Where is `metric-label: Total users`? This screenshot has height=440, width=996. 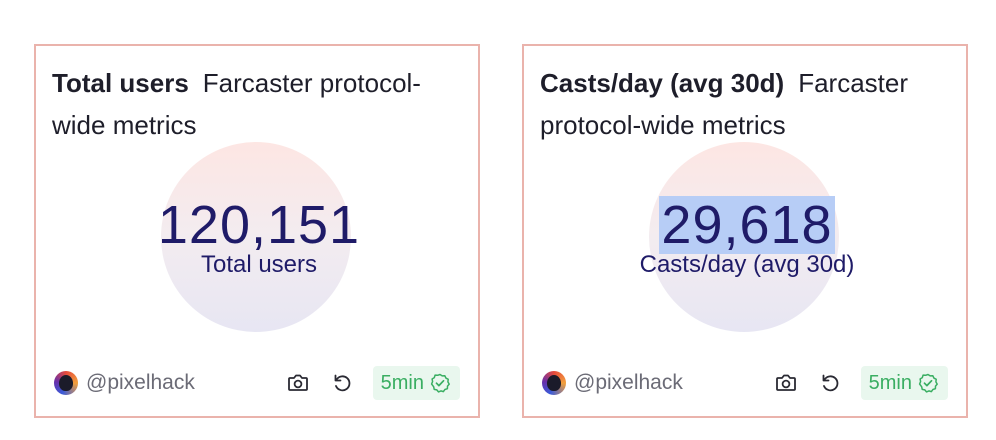 metric-label: Total users is located at coordinates (259, 264).